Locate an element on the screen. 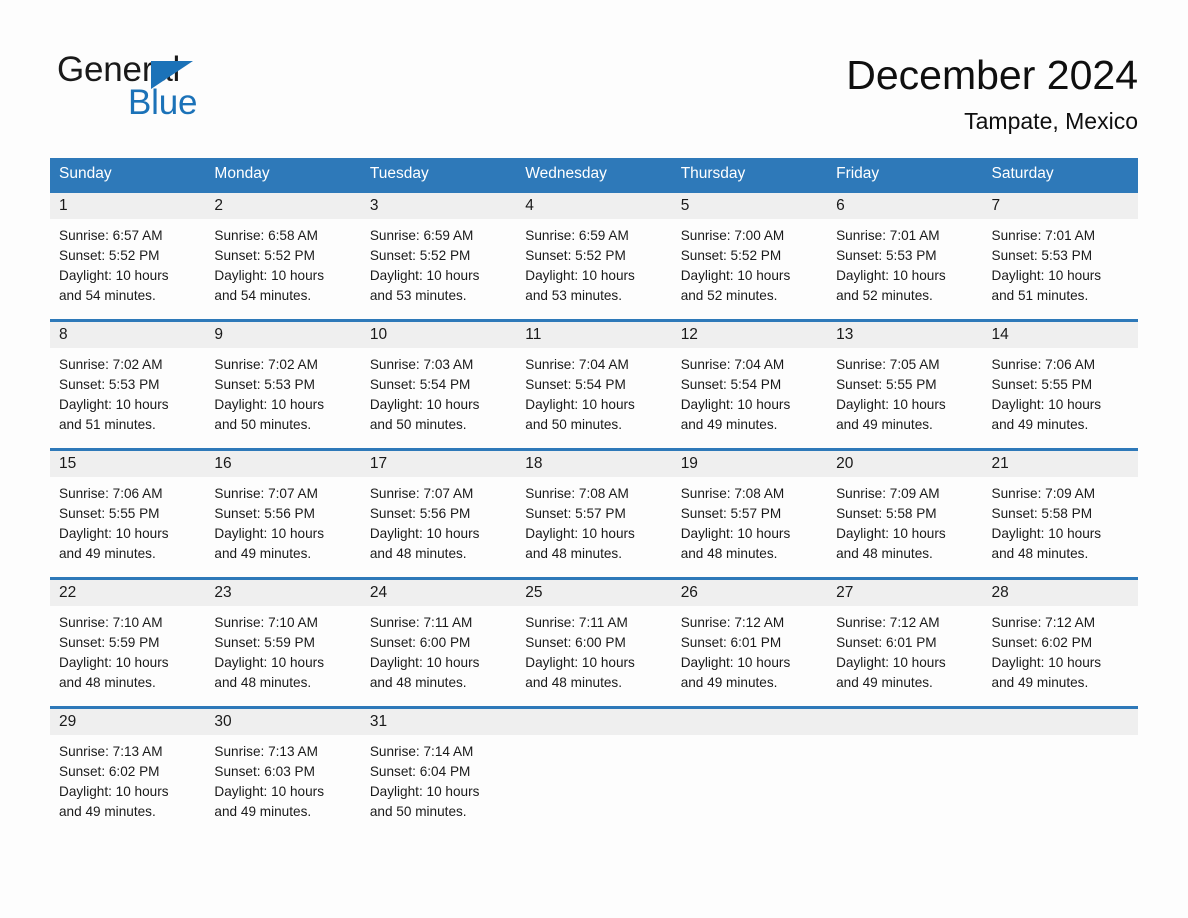  calendar-cell-empty is located at coordinates (1060, 770).